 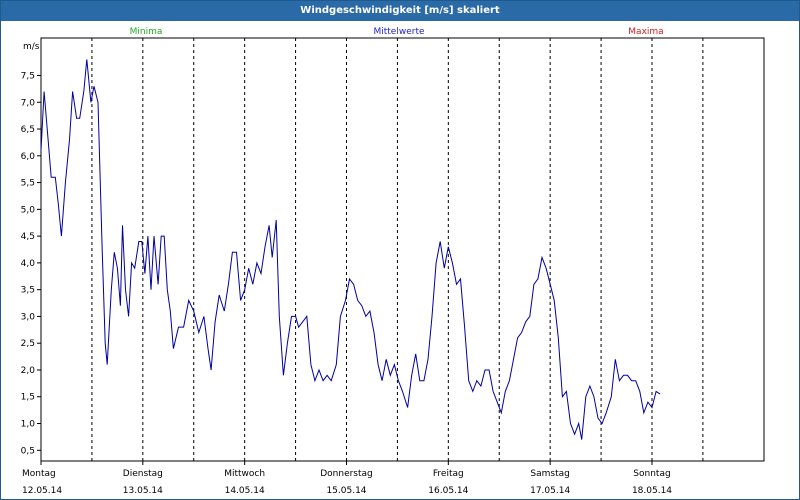 What do you see at coordinates (400, 11) in the screenshot?
I see `window-title: Windgeschwindigkeit [m/s] skaliert` at bounding box center [400, 11].